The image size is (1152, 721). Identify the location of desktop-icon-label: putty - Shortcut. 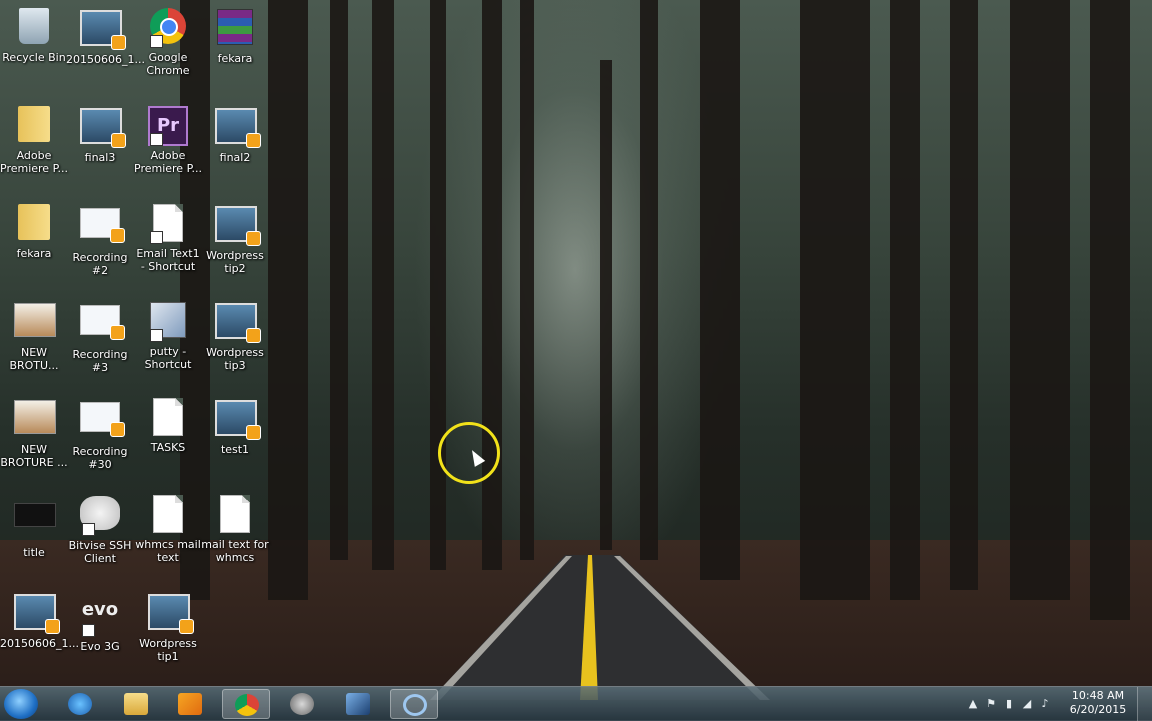
(168, 358).